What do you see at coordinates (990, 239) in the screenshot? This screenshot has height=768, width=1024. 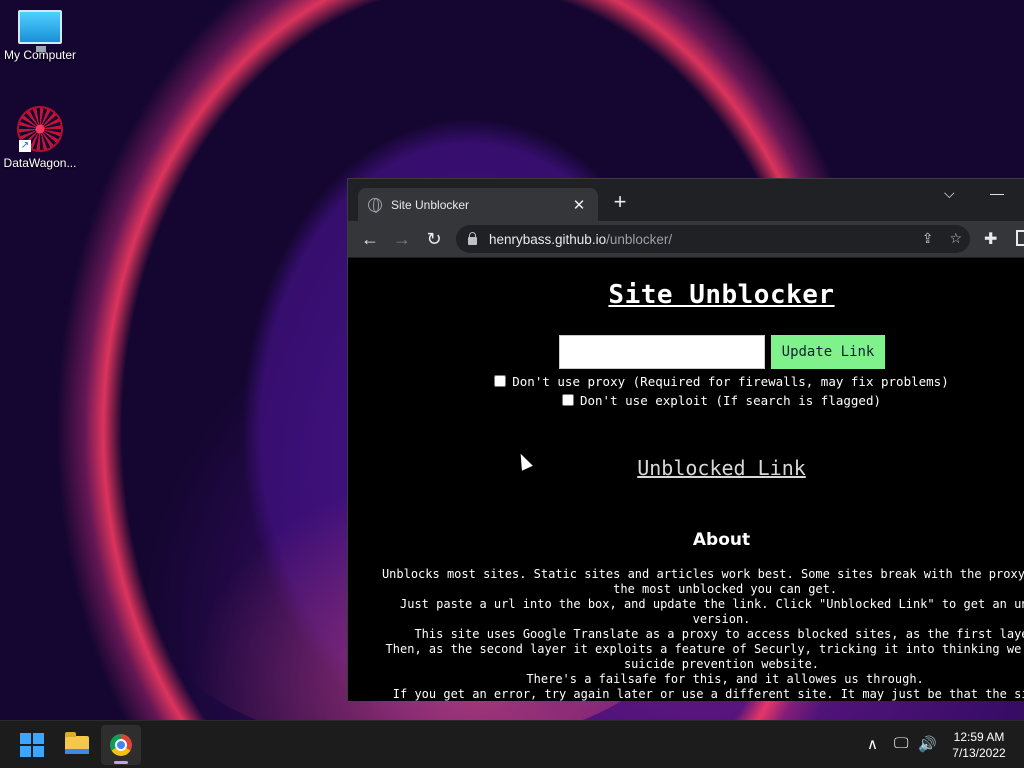 I see `extensions-puzzle-icon: ✚` at bounding box center [990, 239].